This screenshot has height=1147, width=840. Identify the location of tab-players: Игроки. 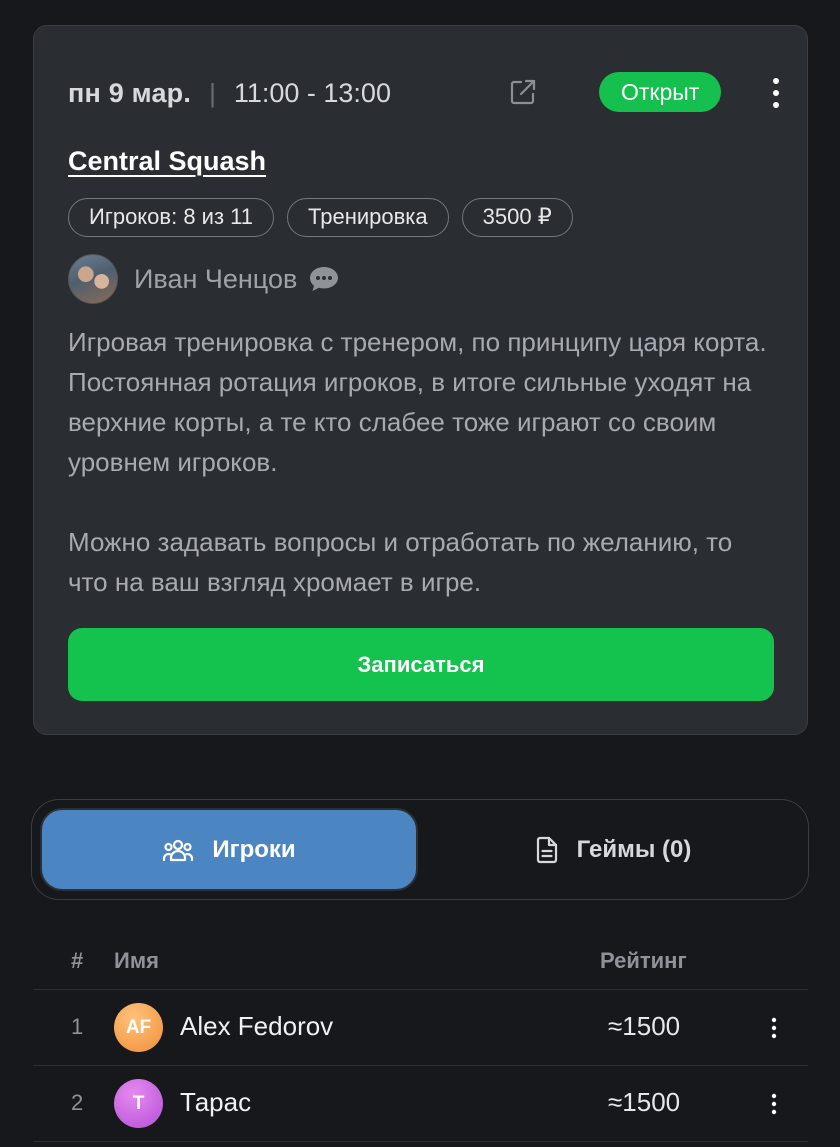
(229, 849).